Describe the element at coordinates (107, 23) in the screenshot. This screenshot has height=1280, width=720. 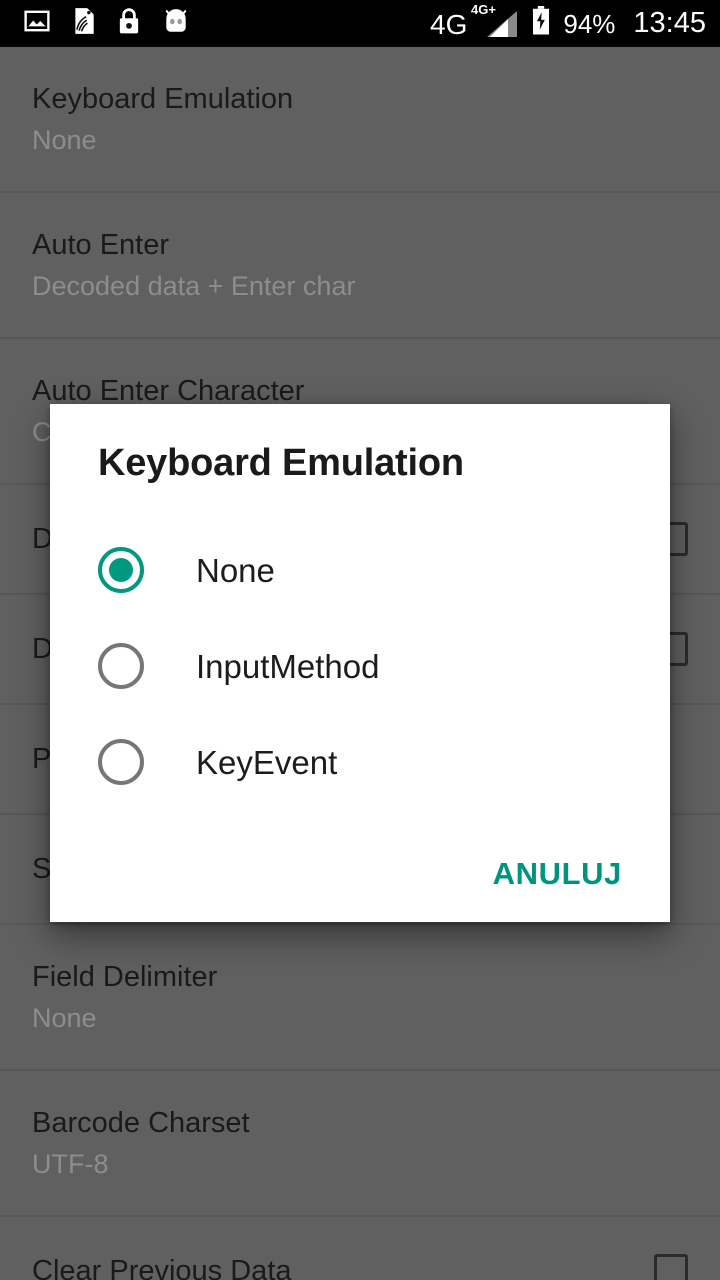
I see `status-bar-left-icons` at that location.